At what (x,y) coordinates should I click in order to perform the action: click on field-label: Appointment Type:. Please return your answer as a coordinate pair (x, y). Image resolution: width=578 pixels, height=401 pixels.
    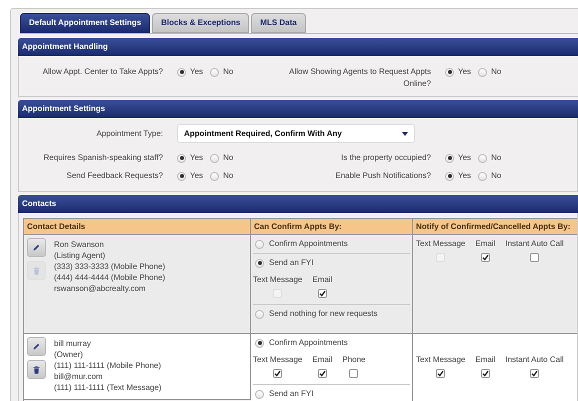
    Looking at the image, I should click on (129, 134).